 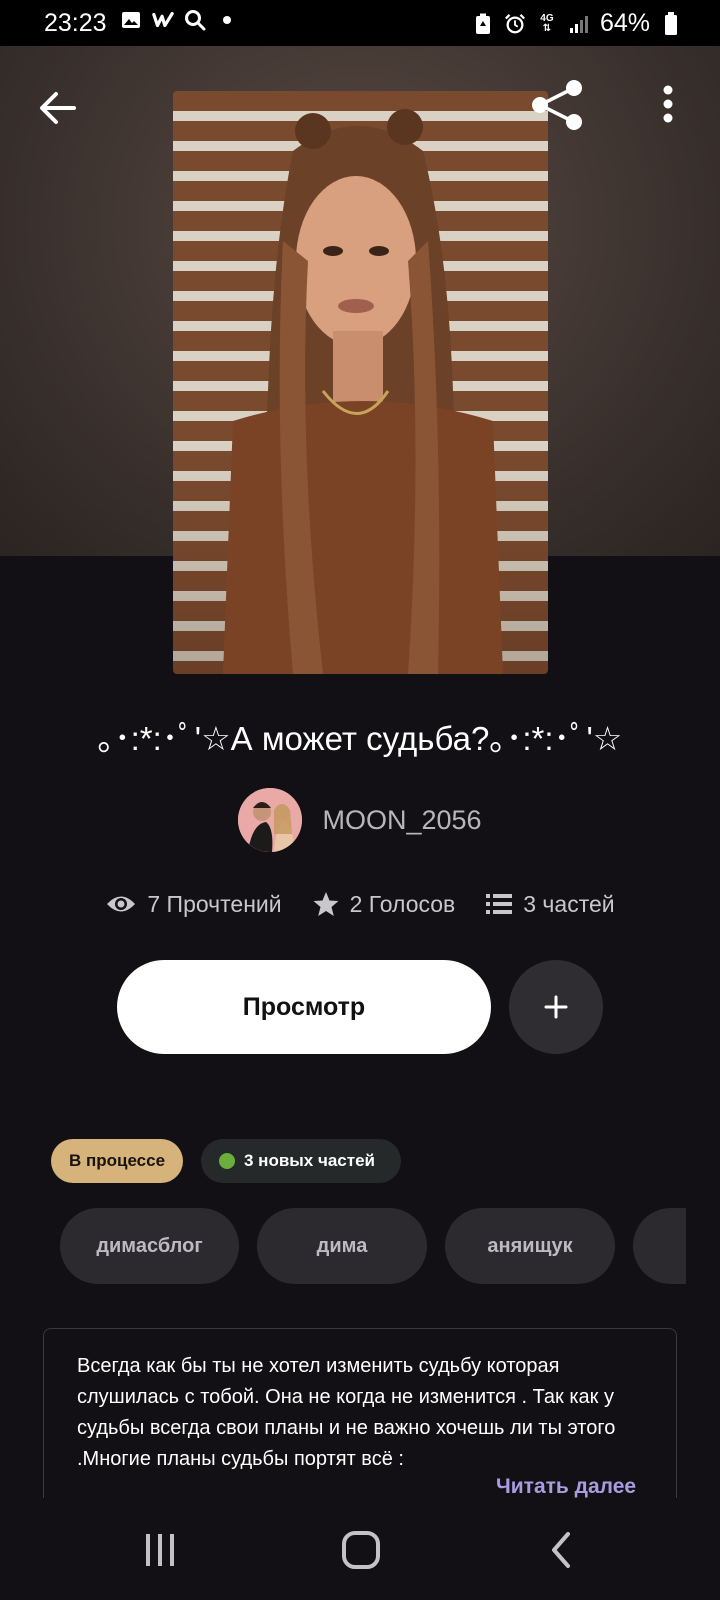 What do you see at coordinates (309, 1160) in the screenshot?
I see `new-parts-label: 3 новых частей` at bounding box center [309, 1160].